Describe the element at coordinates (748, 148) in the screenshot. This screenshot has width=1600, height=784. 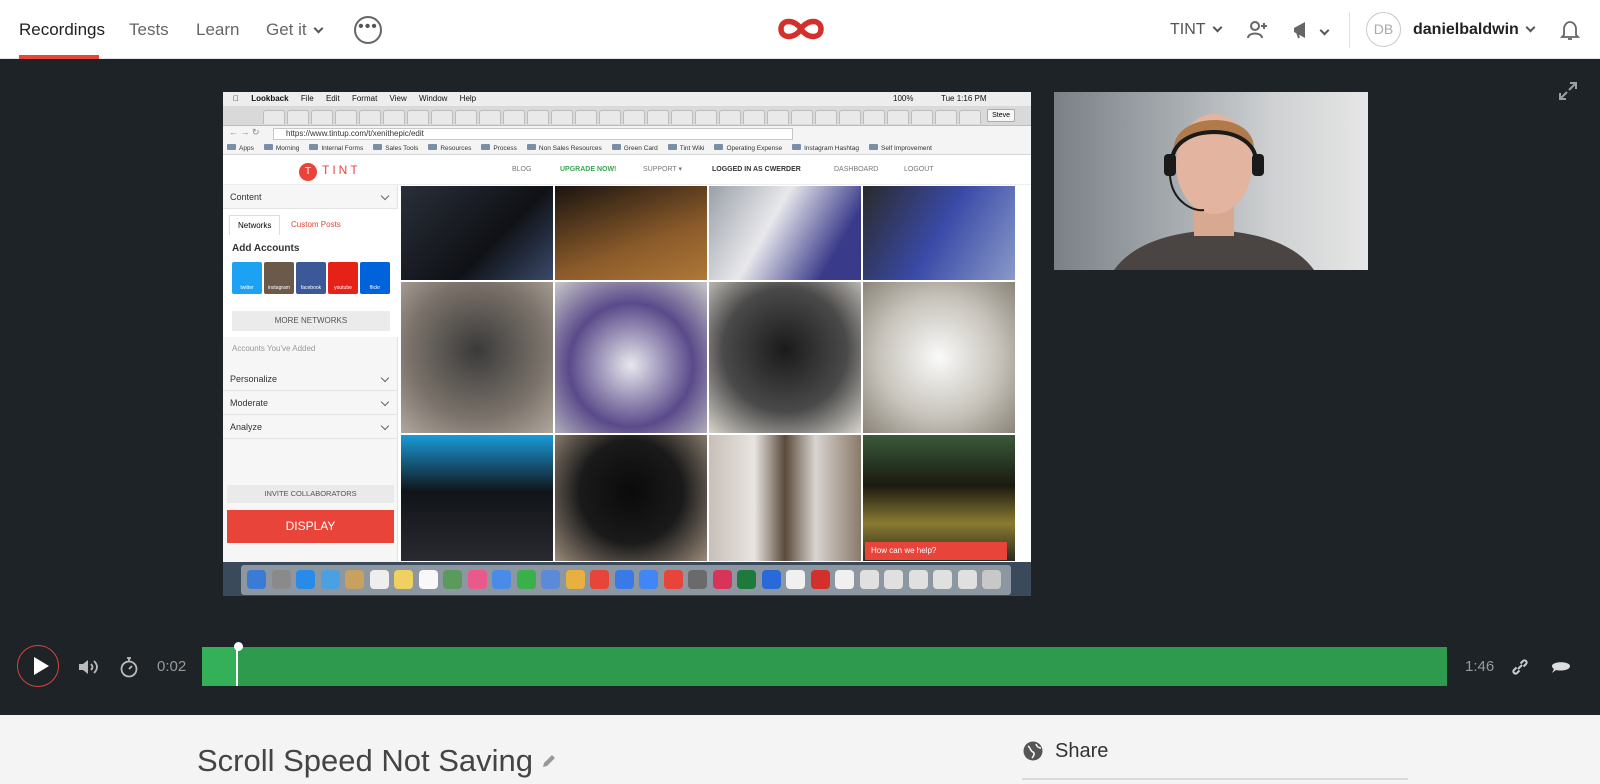
I see `bookmark-item: Operating Expense` at that location.